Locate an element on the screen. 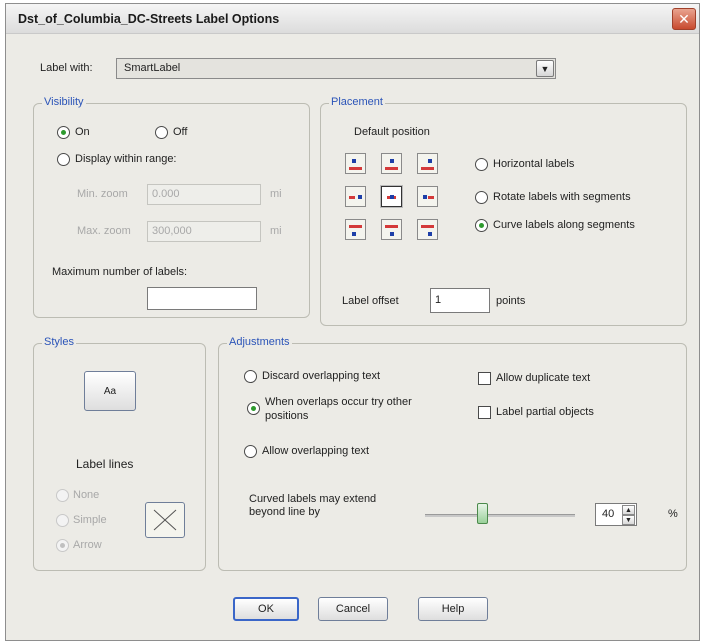  close-icon: ✕ is located at coordinates (684, 18).